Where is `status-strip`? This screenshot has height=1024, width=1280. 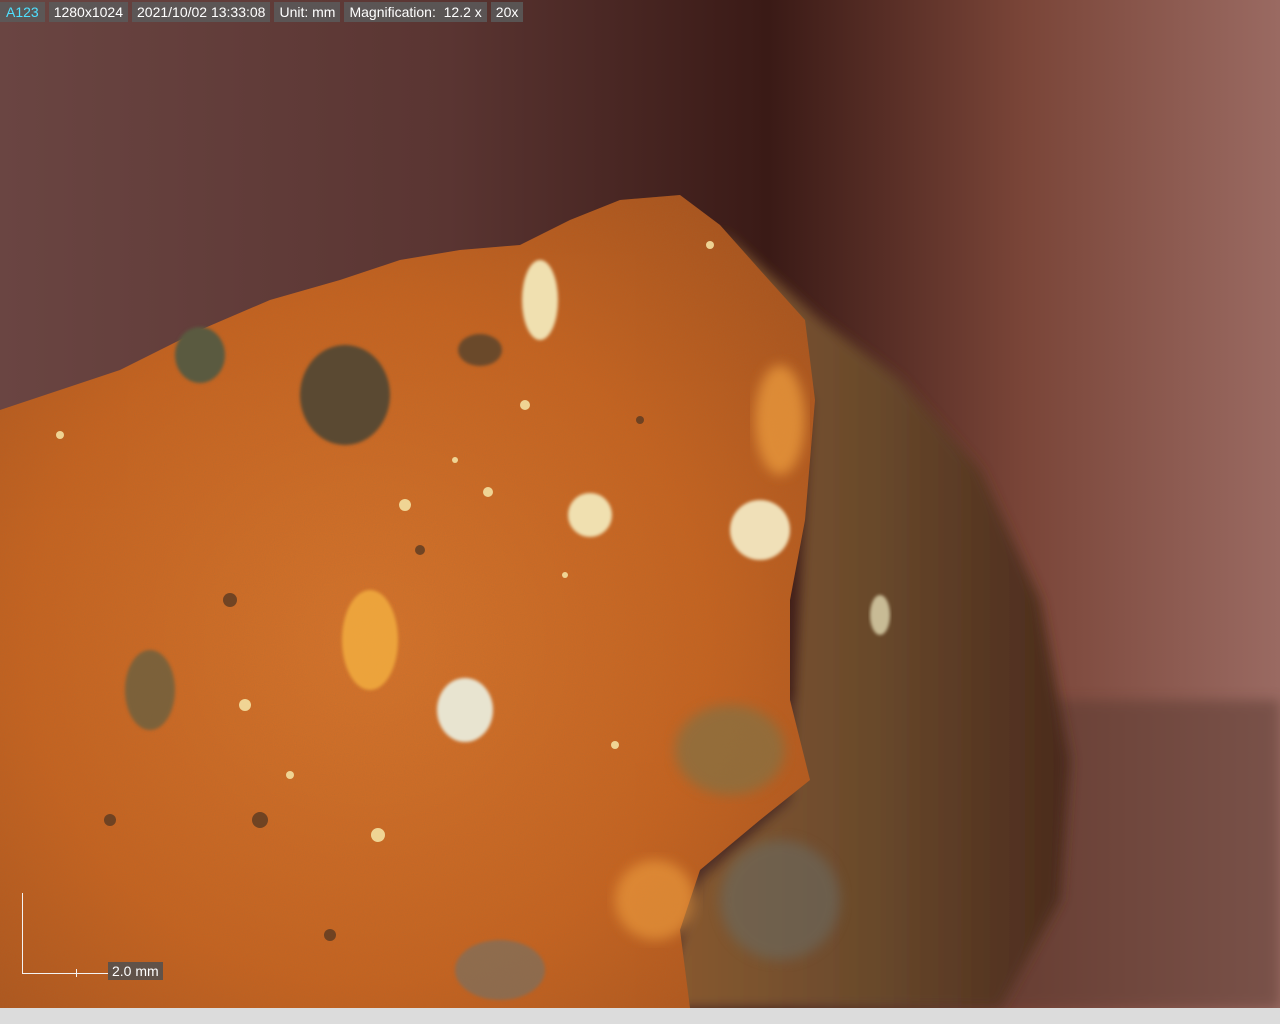 status-strip is located at coordinates (640, 1016).